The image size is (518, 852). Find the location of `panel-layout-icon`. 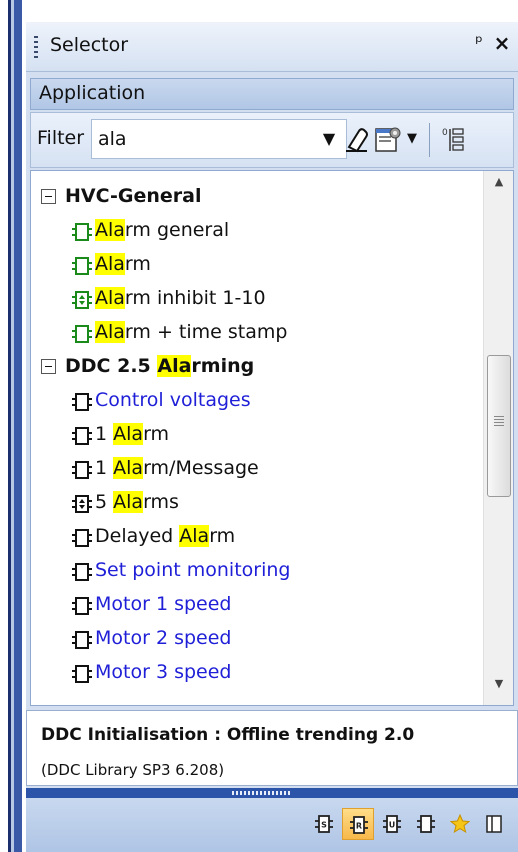

panel-layout-icon is located at coordinates (494, 824).